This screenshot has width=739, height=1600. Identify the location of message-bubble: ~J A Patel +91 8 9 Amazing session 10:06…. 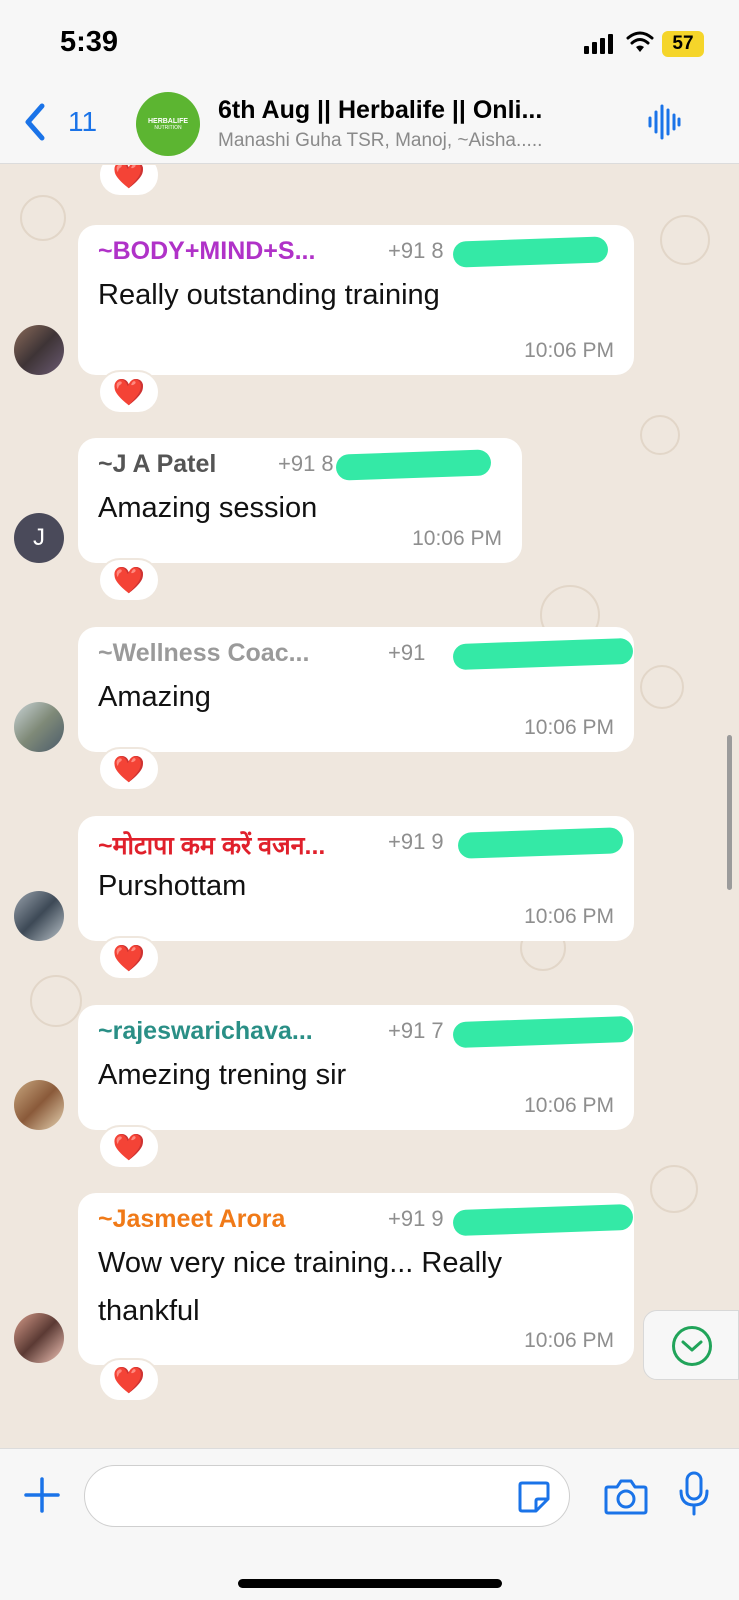
(300, 500).